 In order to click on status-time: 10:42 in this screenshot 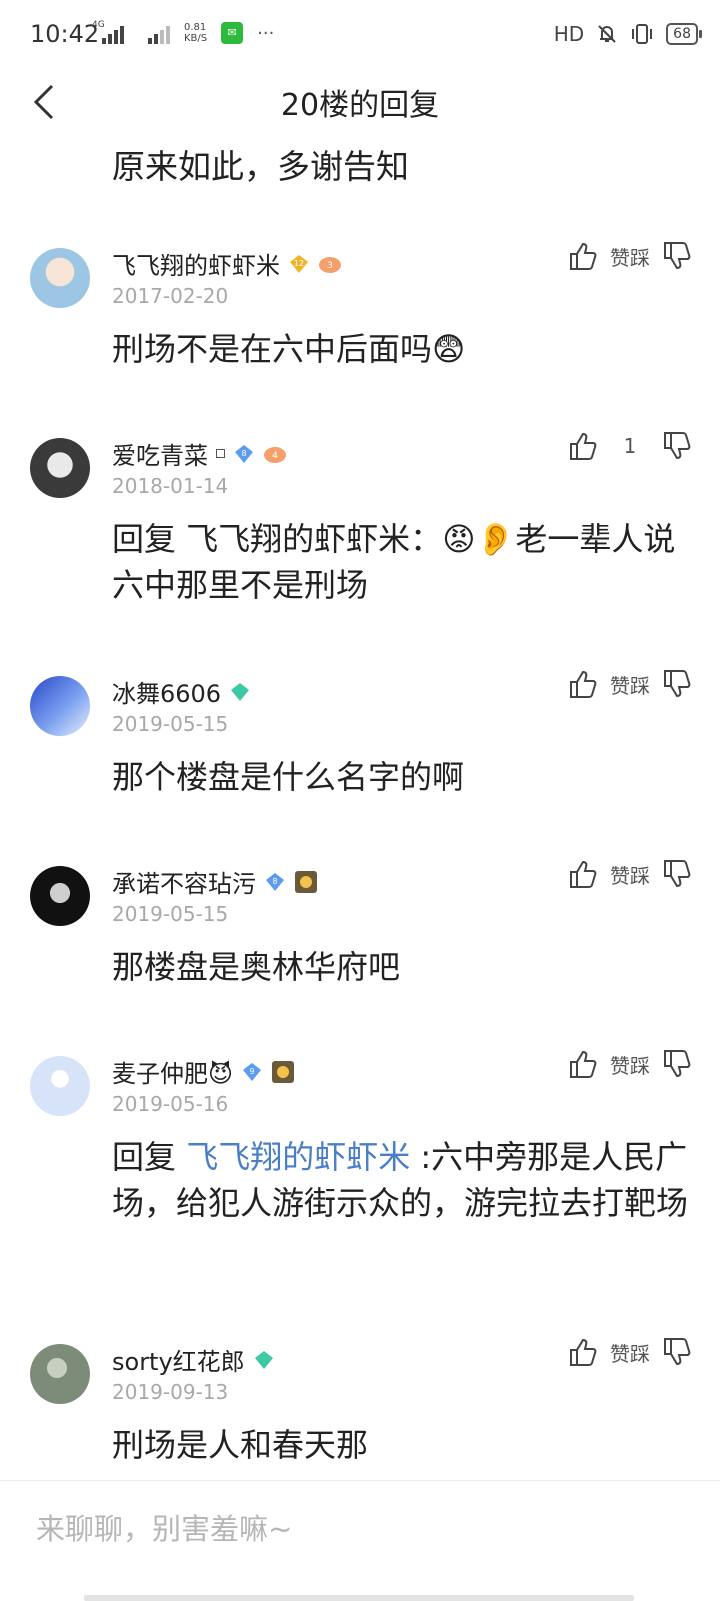, I will do `click(65, 34)`.